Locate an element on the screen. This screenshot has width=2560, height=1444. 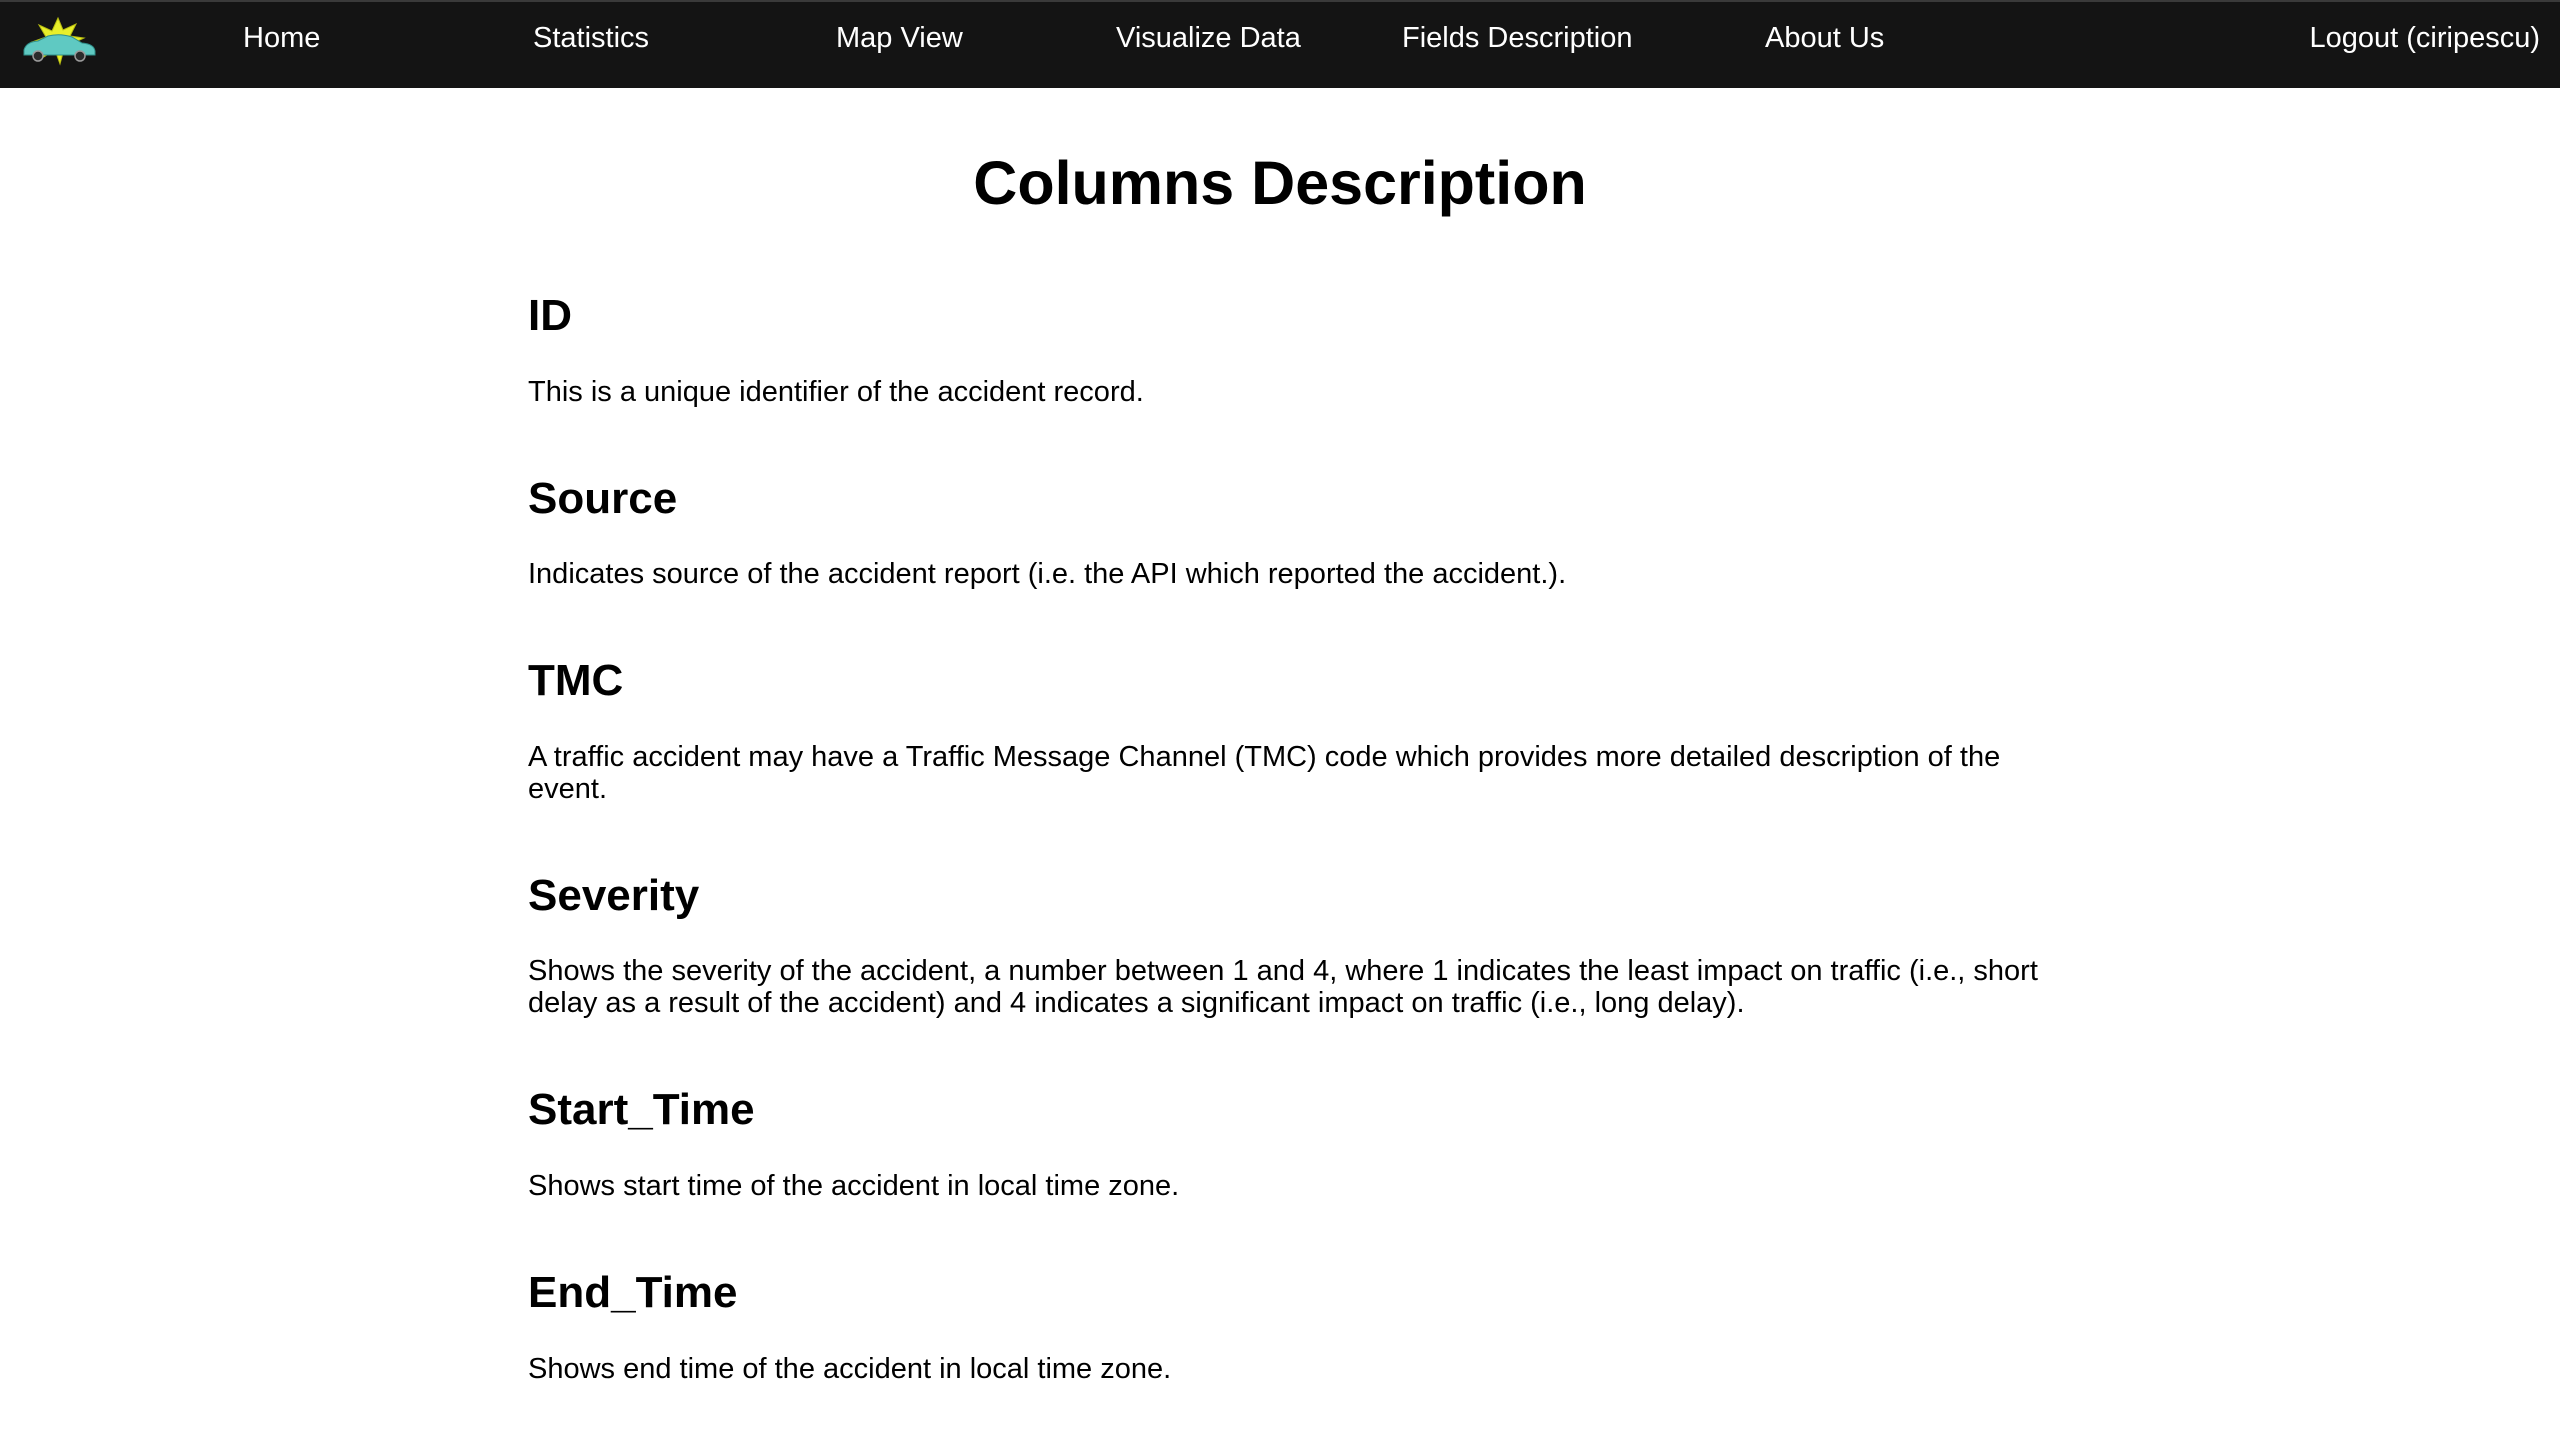
nav-link-fields-description: Fields Description is located at coordinates (1517, 38).